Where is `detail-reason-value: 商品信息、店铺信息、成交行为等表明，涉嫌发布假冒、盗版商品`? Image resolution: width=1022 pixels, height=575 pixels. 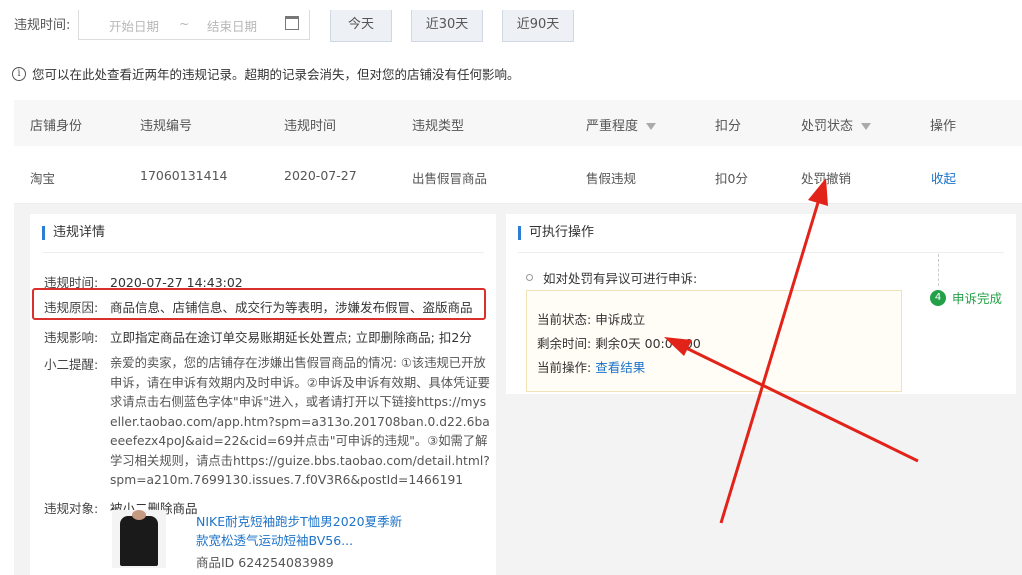
detail-reason-value: 商品信息、店铺信息、成交行为等表明，涉嫌发布假冒、盗版商品 is located at coordinates (291, 307).